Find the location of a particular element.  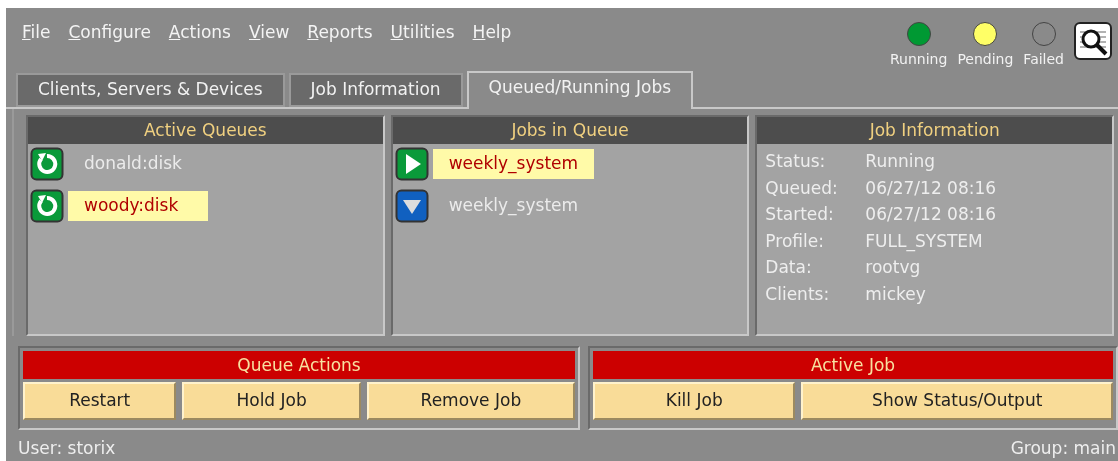

field-label: Profile: is located at coordinates (795, 241).